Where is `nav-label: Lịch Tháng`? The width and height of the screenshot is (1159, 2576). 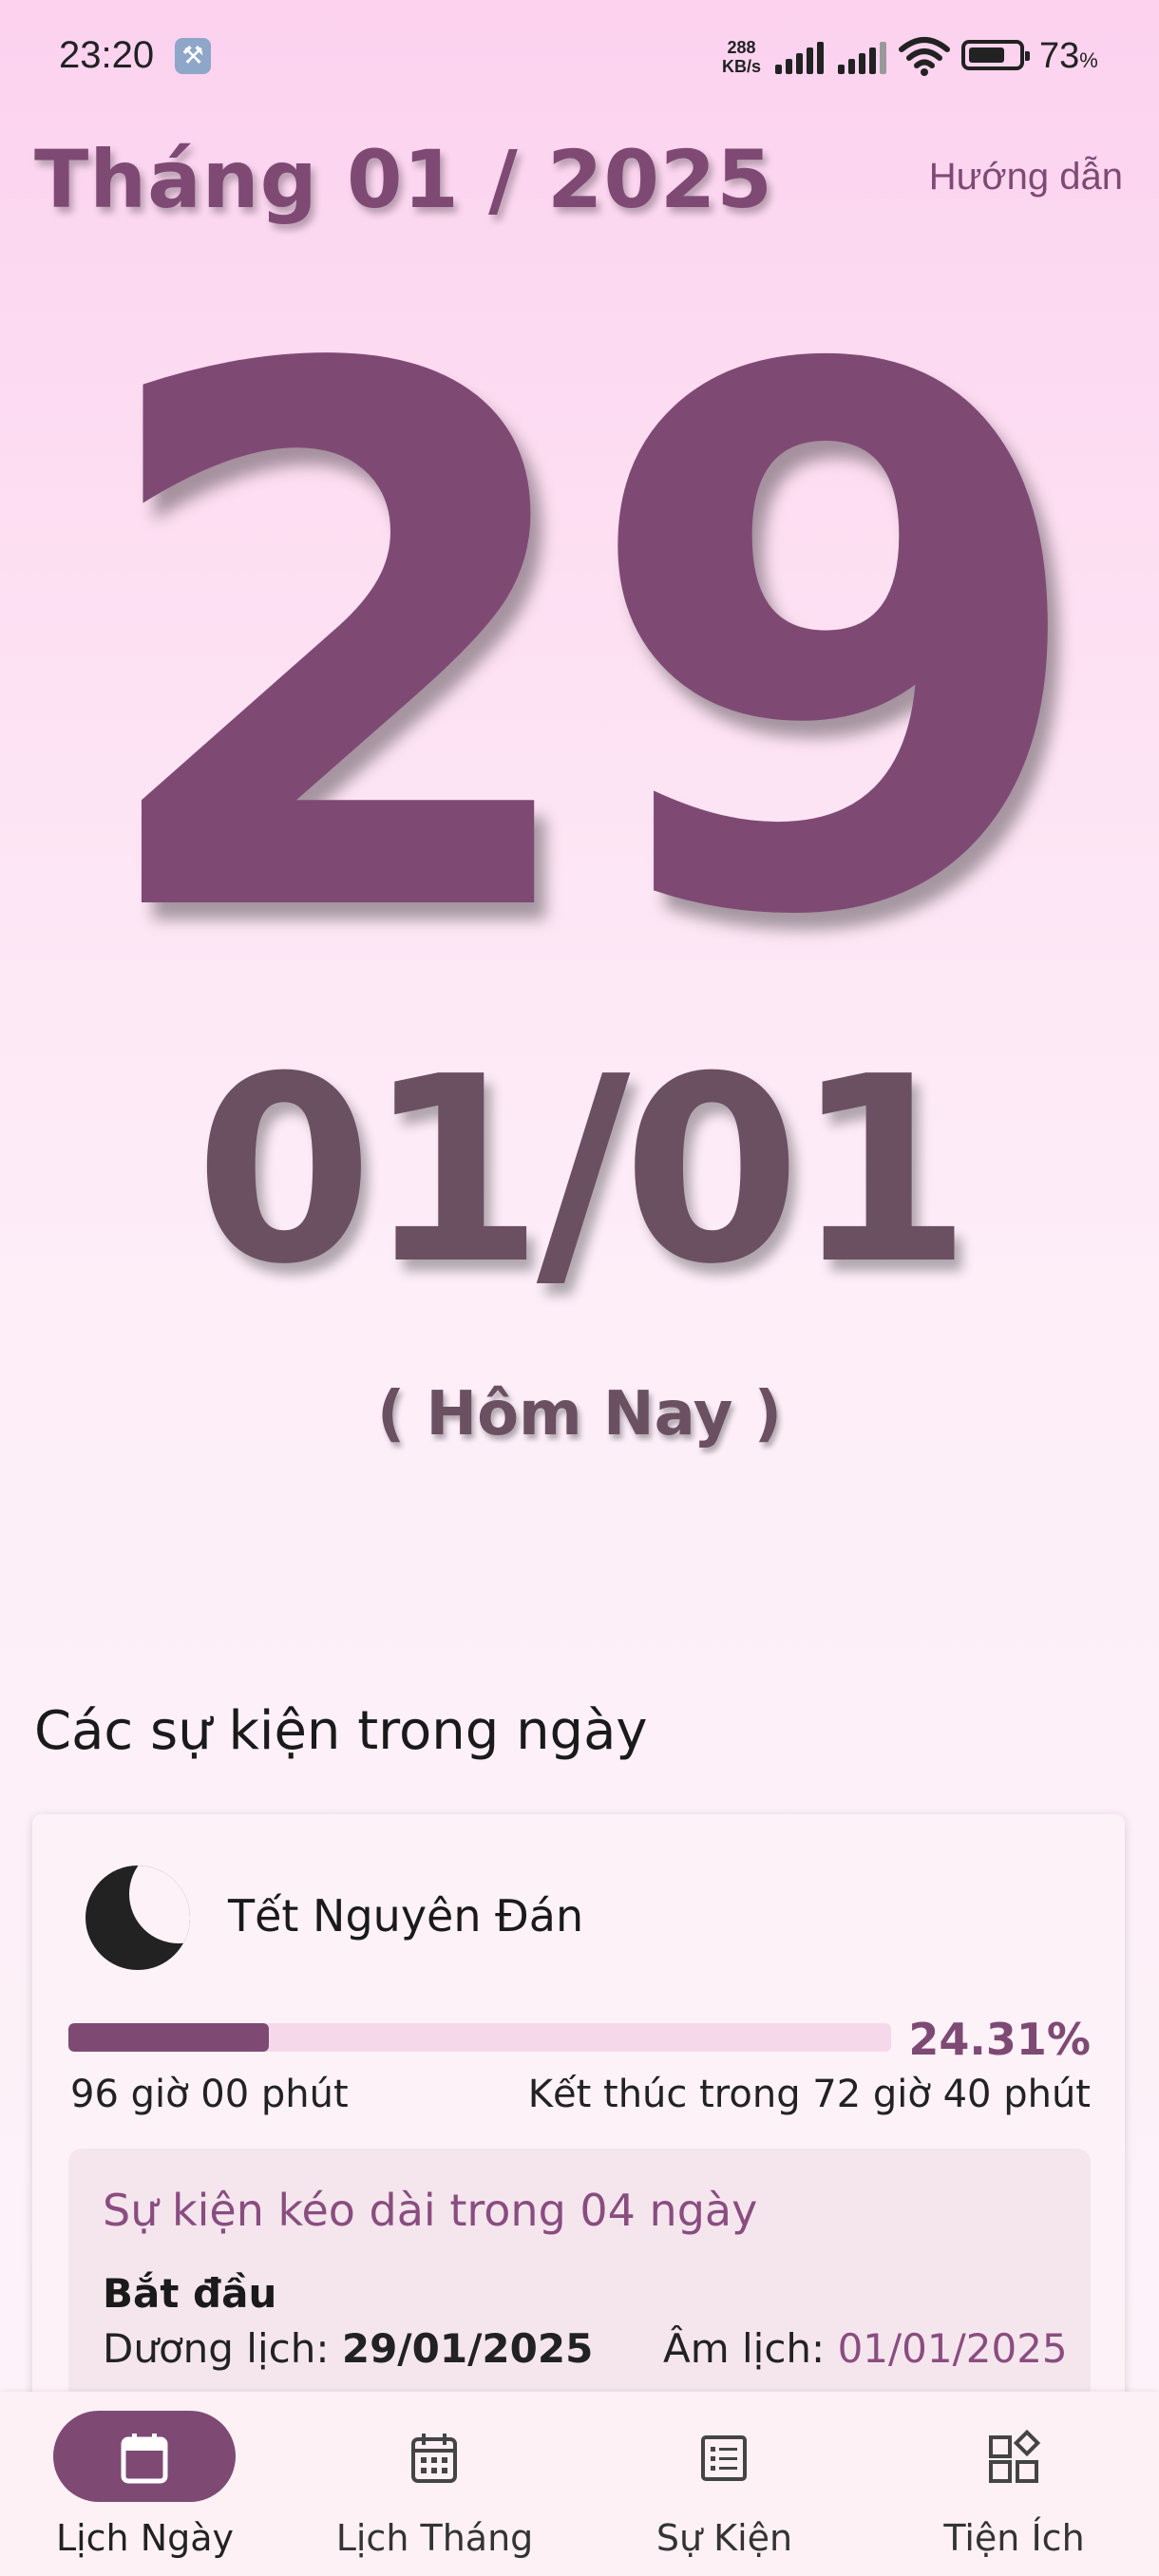
nav-label: Lịch Tháng is located at coordinates (434, 2538).